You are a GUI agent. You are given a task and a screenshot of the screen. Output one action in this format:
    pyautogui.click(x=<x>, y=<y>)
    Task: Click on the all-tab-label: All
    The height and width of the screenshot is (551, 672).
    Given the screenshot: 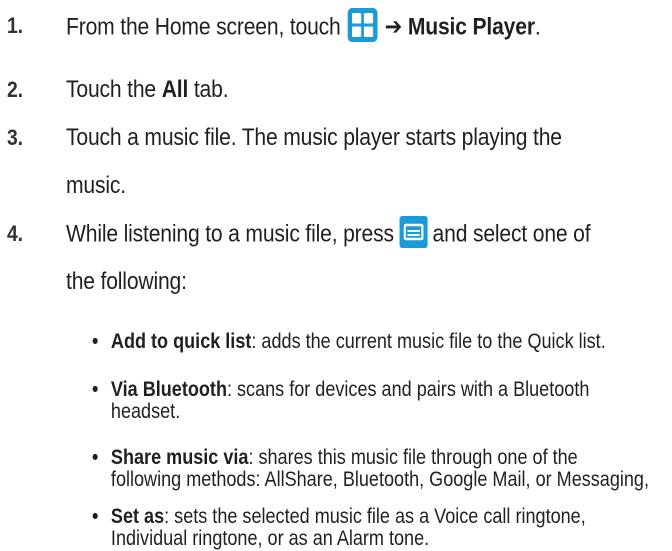 What is the action you would take?
    pyautogui.click(x=175, y=89)
    